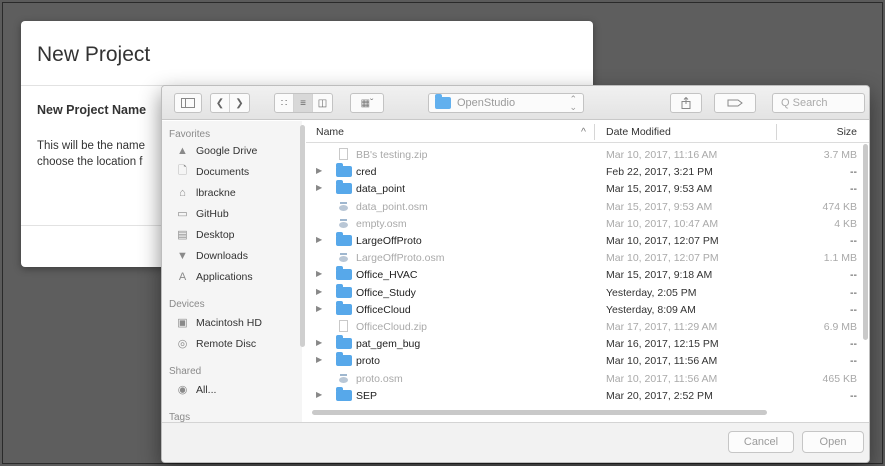 This screenshot has width=885, height=466. Describe the element at coordinates (587, 395) in the screenshot. I see `file-row: ▶ SEP Mar 20, 2017, 2:52 PM --` at that location.